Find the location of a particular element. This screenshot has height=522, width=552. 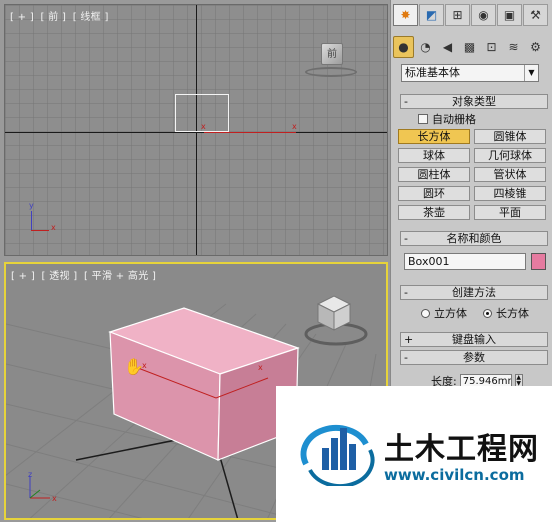

modify-tab: ◩ is located at coordinates (431, 15).